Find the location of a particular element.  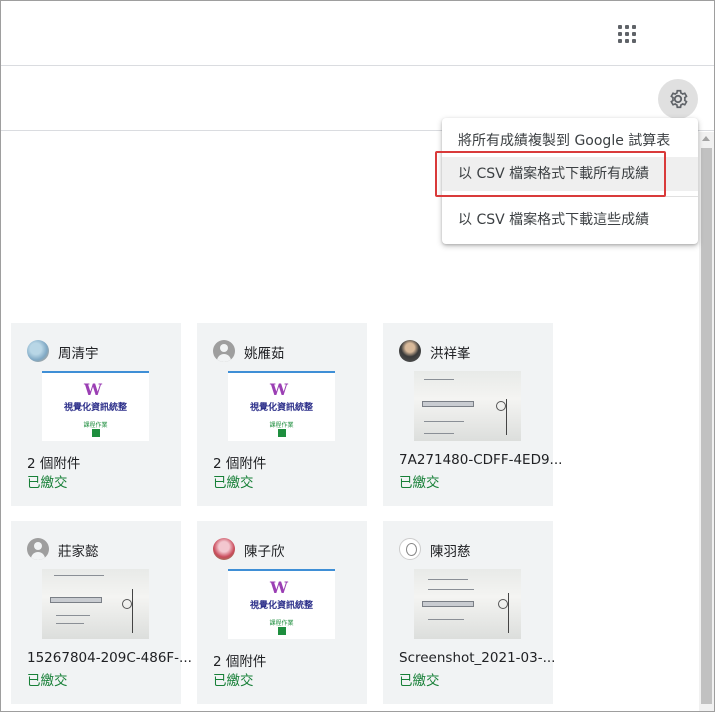

student-card: 陳羽慈 Screenshot_2021-03-... 已繳交 is located at coordinates (469, 612).